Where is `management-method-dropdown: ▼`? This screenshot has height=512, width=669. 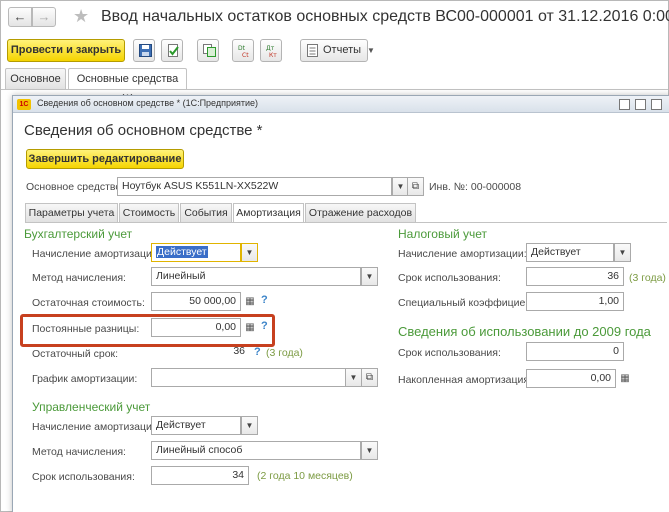
management-method-dropdown: ▼ is located at coordinates (369, 450).